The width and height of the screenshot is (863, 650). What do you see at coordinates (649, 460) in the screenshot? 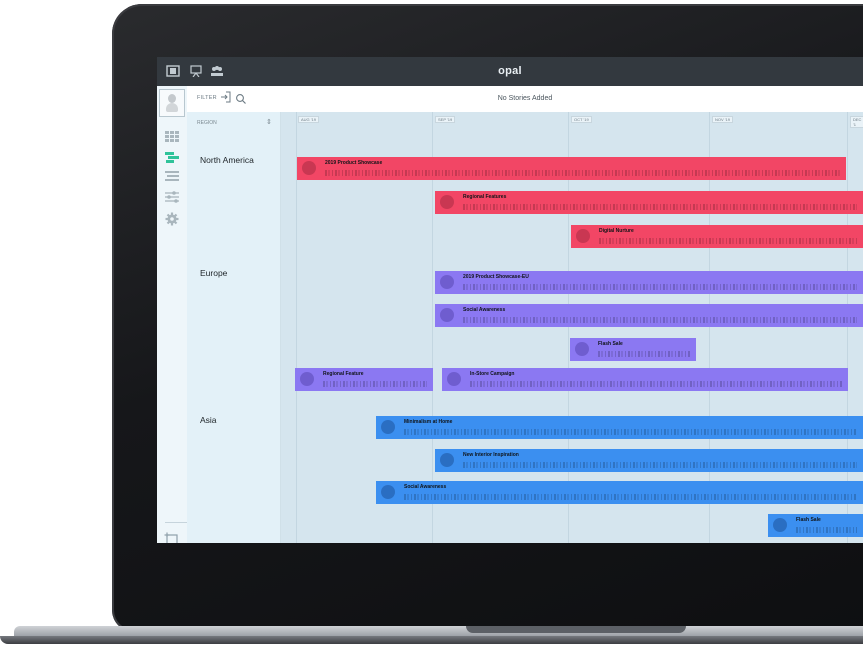
I see `story-bar: New Interior Inspiration` at bounding box center [649, 460].